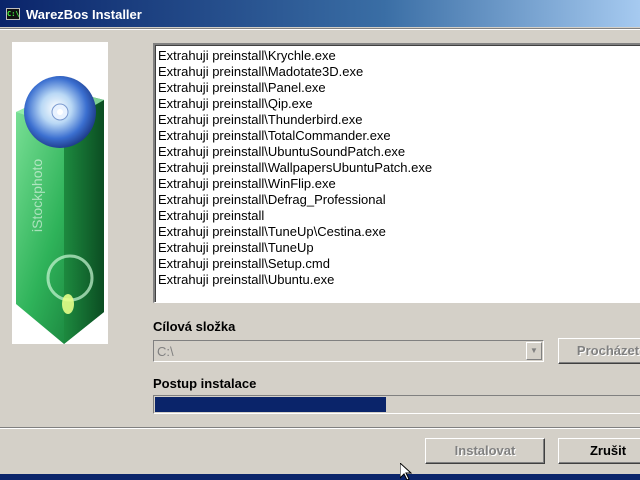 The height and width of the screenshot is (480, 640). Describe the element at coordinates (399, 280) in the screenshot. I see `list-item: Extrahuji preinstall\Ubuntu.exe` at that location.